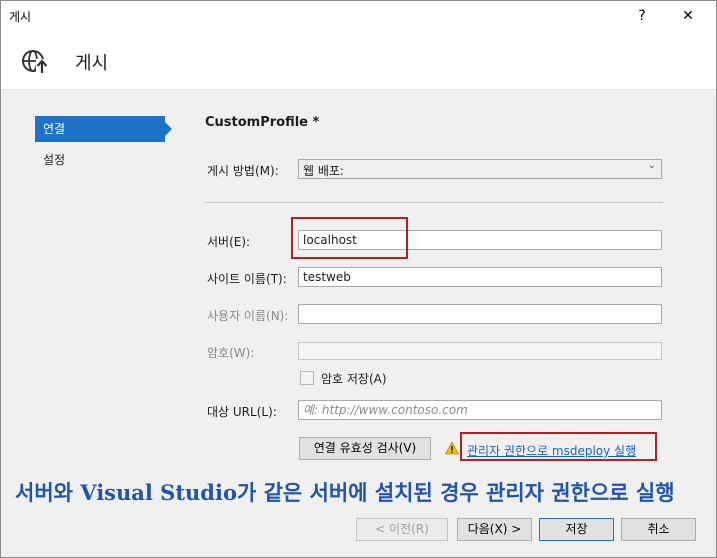 The height and width of the screenshot is (558, 717). Describe the element at coordinates (262, 122) in the screenshot. I see `profile-name: CustomProfile *` at that location.